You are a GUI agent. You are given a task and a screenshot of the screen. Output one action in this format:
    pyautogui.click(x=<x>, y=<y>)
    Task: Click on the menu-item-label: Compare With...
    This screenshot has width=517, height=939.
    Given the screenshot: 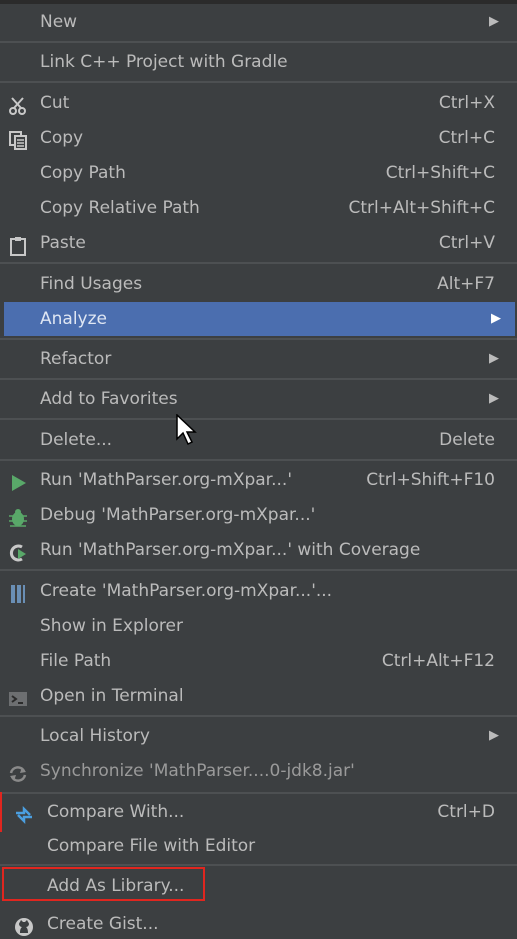 What is the action you would take?
    pyautogui.click(x=116, y=812)
    